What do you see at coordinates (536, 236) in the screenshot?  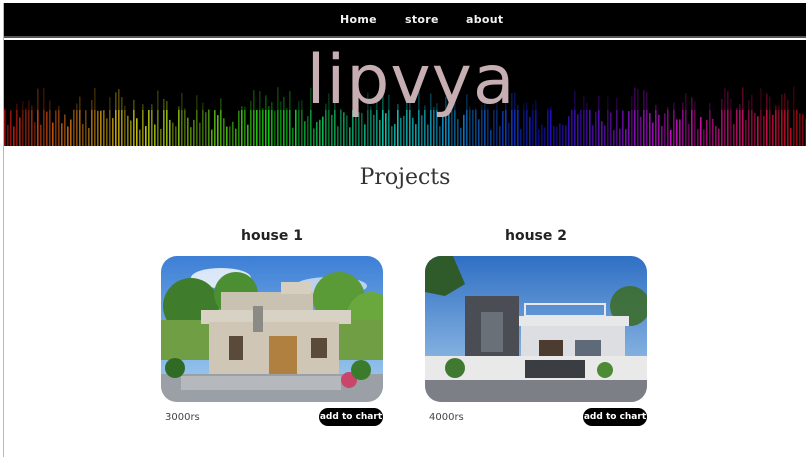 I see `product-title: house 2` at bounding box center [536, 236].